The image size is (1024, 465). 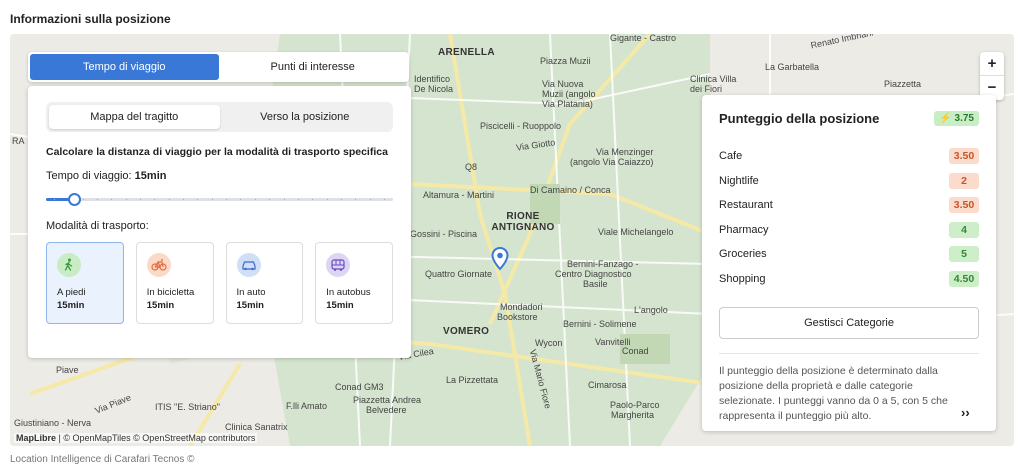 I want to click on map-label-wycon: Wycon, so click(x=549, y=343).